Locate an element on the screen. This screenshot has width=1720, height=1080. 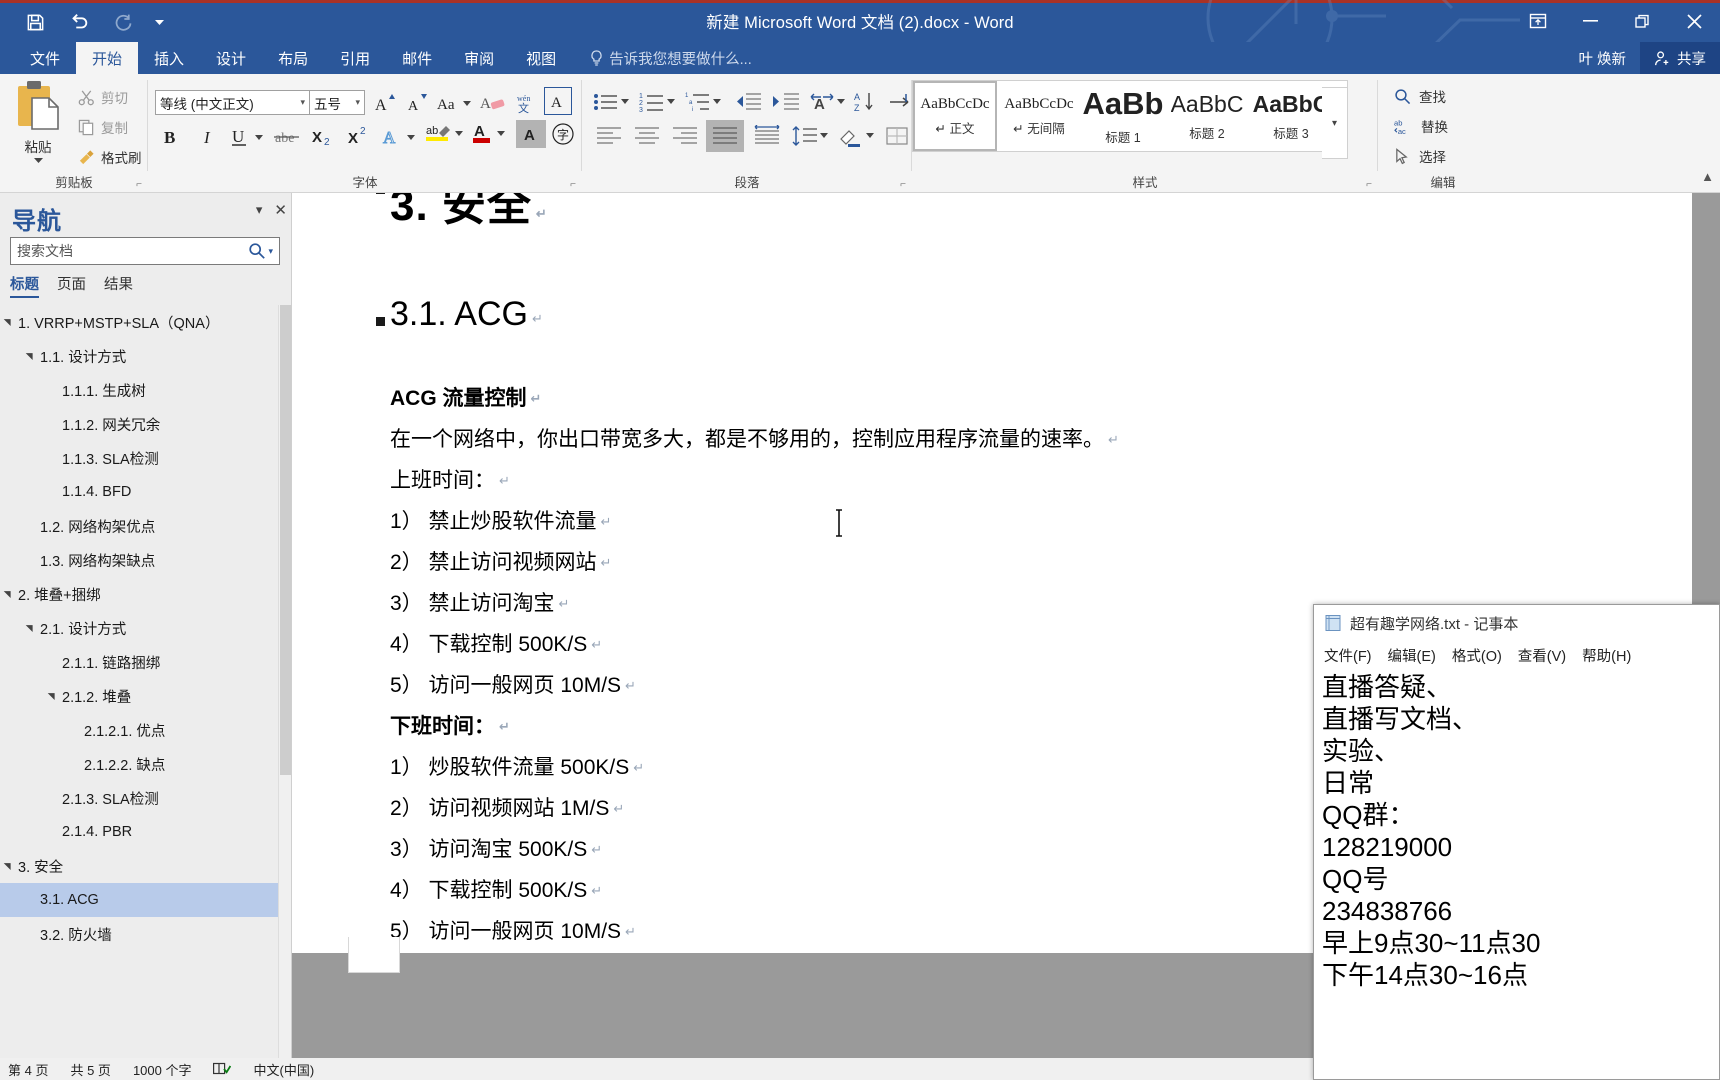
bold-button: B is located at coordinates (171, 135).